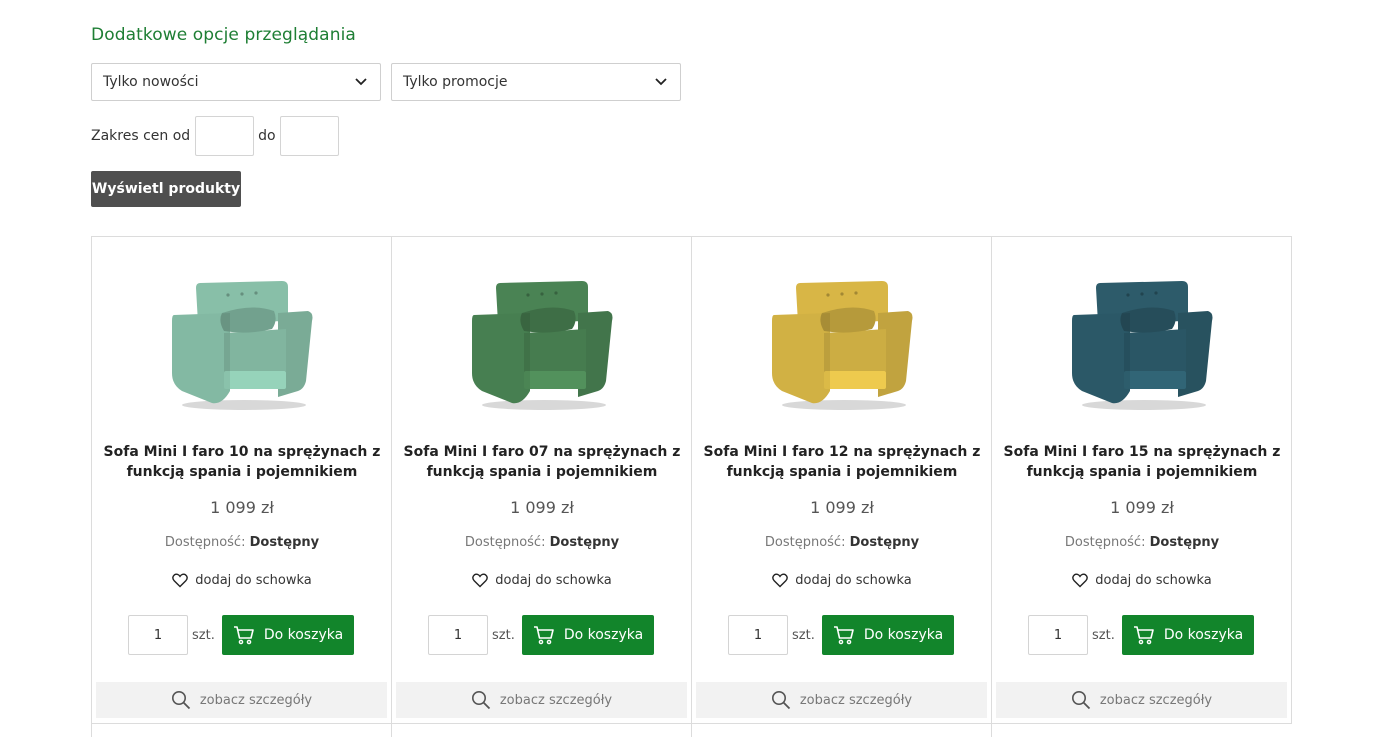 The image size is (1387, 737). I want to click on new-only-select-value: Tylko nowości, so click(151, 82).